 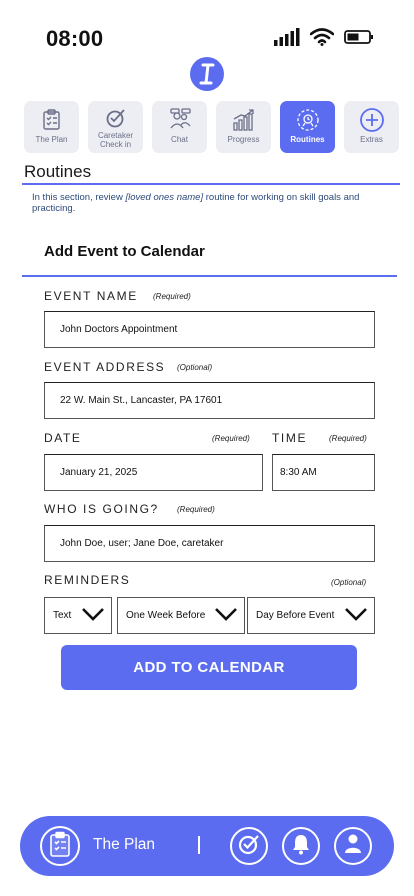 I want to click on tab-progress: Progress, so click(x=243, y=127).